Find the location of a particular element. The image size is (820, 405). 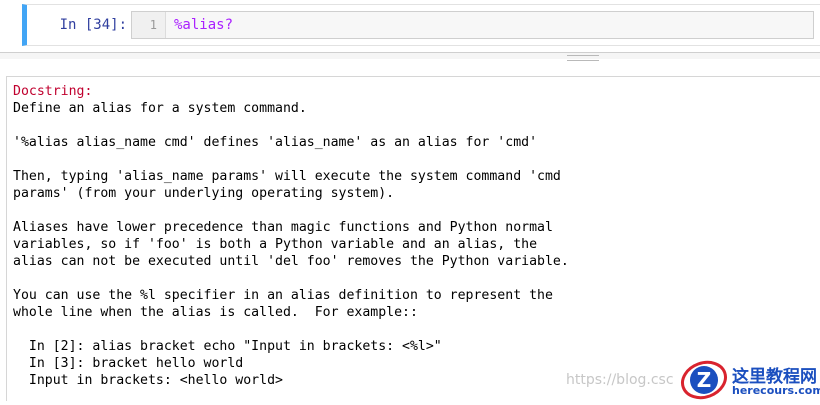

notebook-cell-area: In [34]: 1 %alias? is located at coordinates (410, 26).